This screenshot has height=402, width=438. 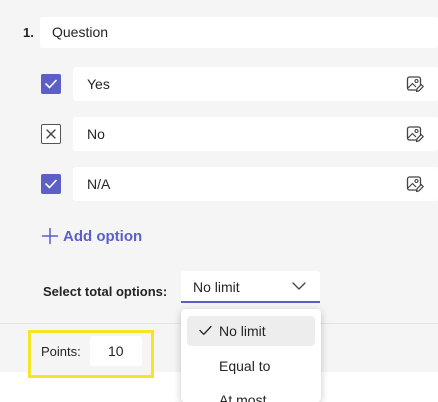 I want to click on select-total-dropdown: No limit, so click(x=250, y=287).